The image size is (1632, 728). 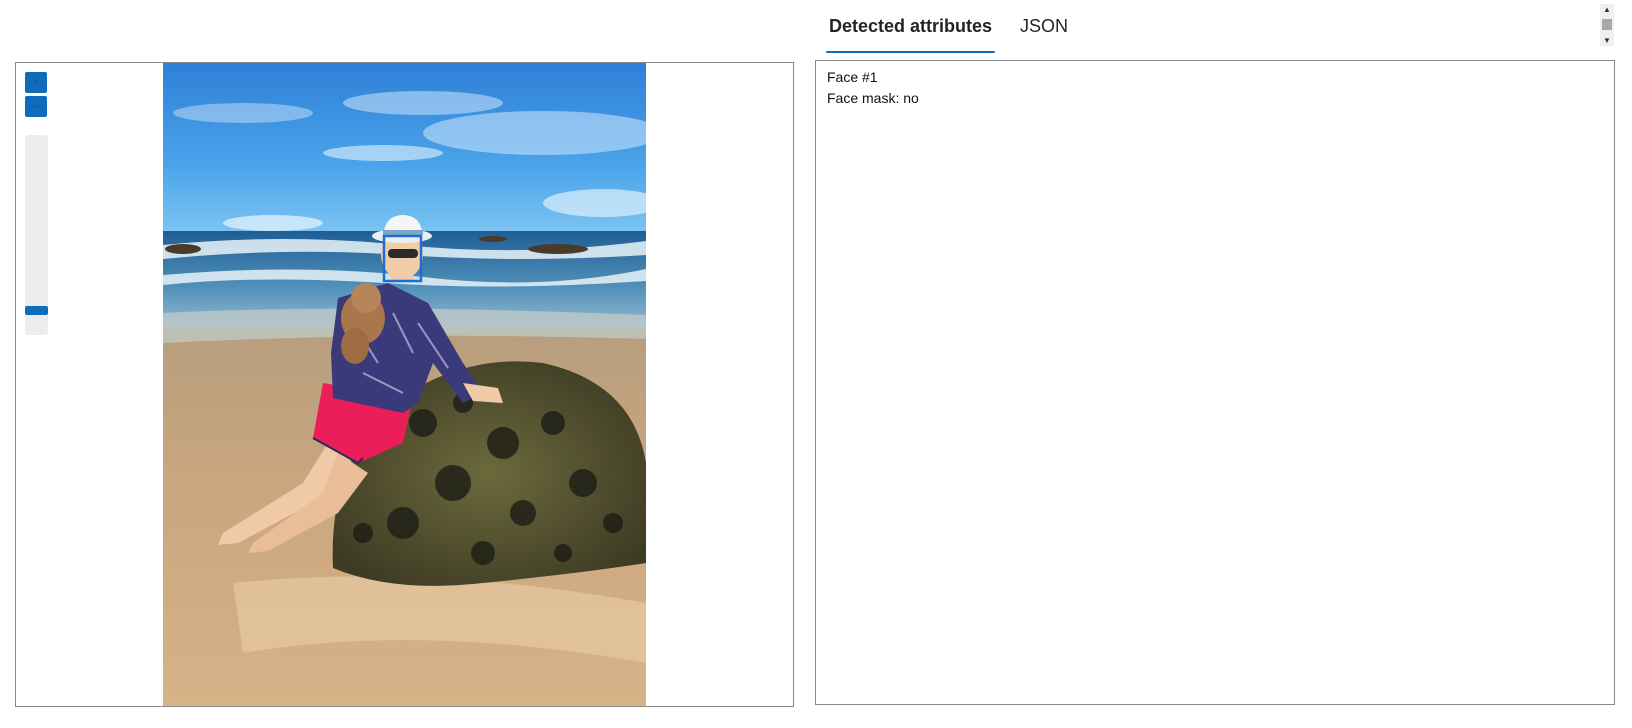 What do you see at coordinates (1607, 9) in the screenshot?
I see `caret-up-icon: ▲` at bounding box center [1607, 9].